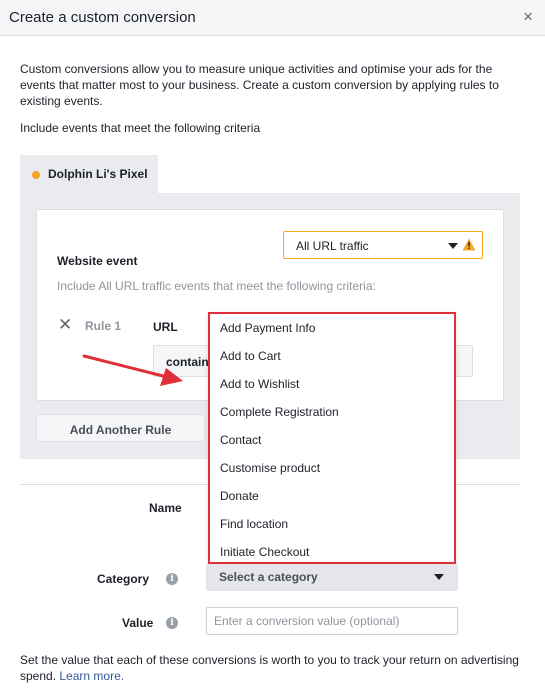  What do you see at coordinates (267, 328) in the screenshot?
I see `dropdown-option: Add Payment Info` at bounding box center [267, 328].